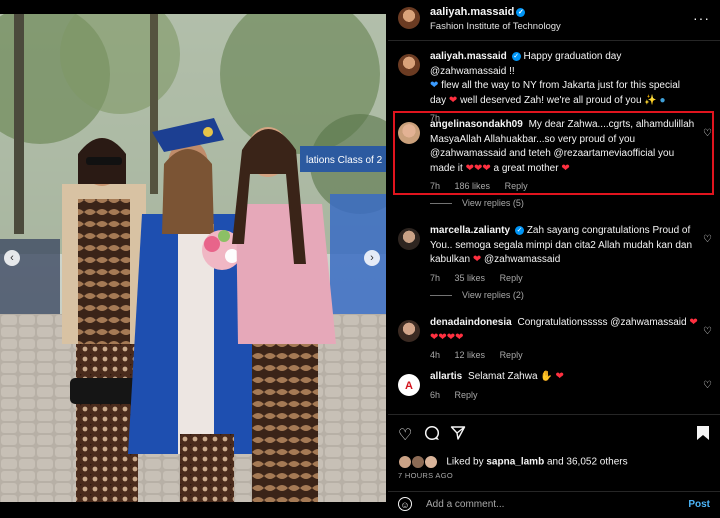  Describe the element at coordinates (472, 12) in the screenshot. I see `author-username: aaliyah.massaid` at that location.